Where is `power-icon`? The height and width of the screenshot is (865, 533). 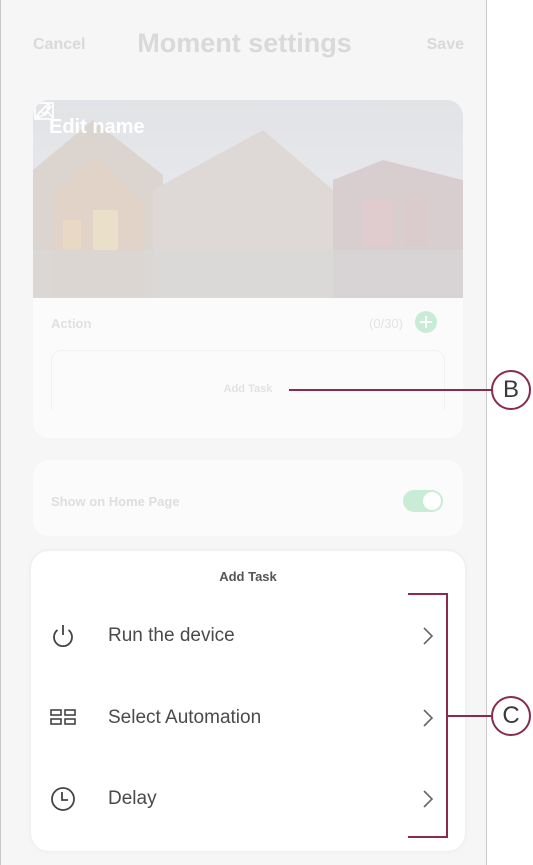 power-icon is located at coordinates (63, 636).